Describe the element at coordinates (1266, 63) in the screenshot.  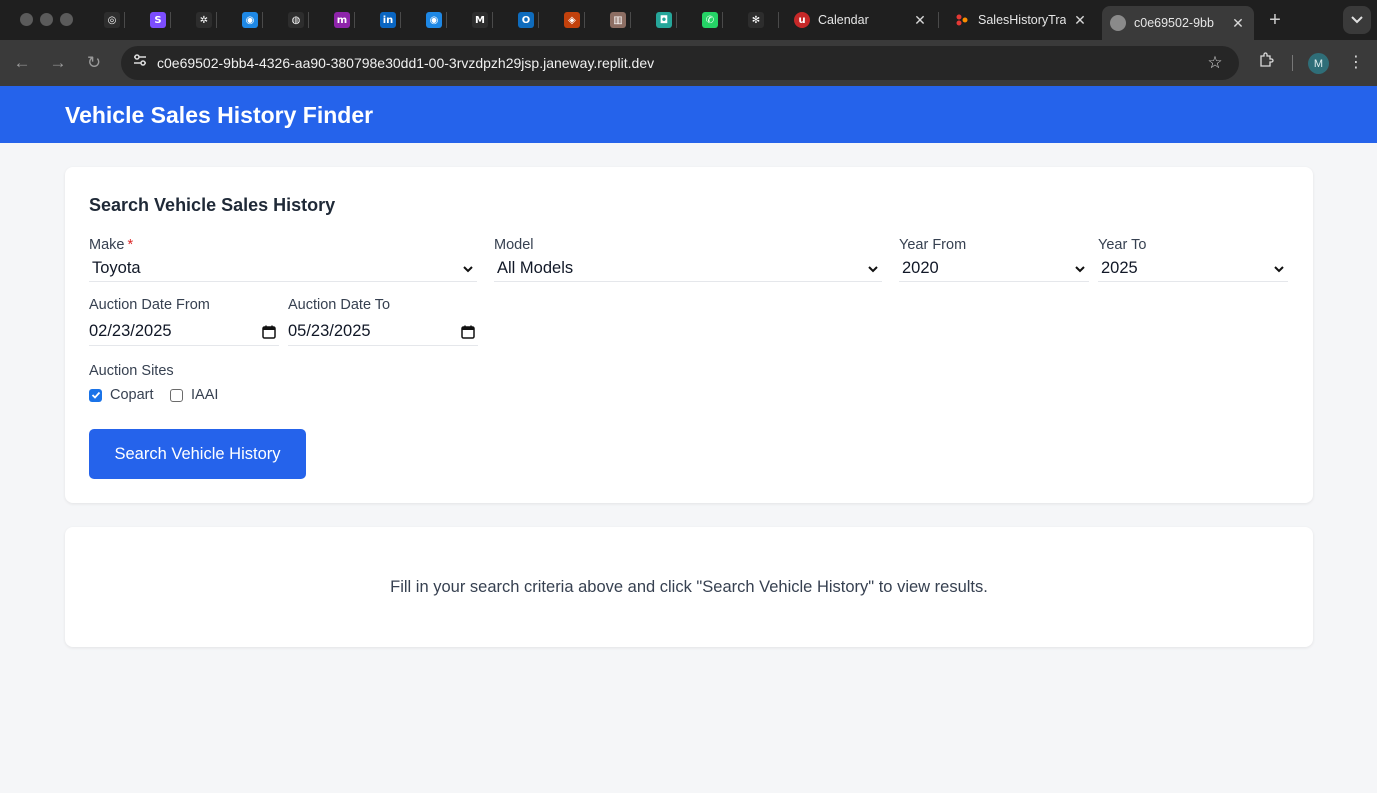
I see `extensions-icon` at that location.